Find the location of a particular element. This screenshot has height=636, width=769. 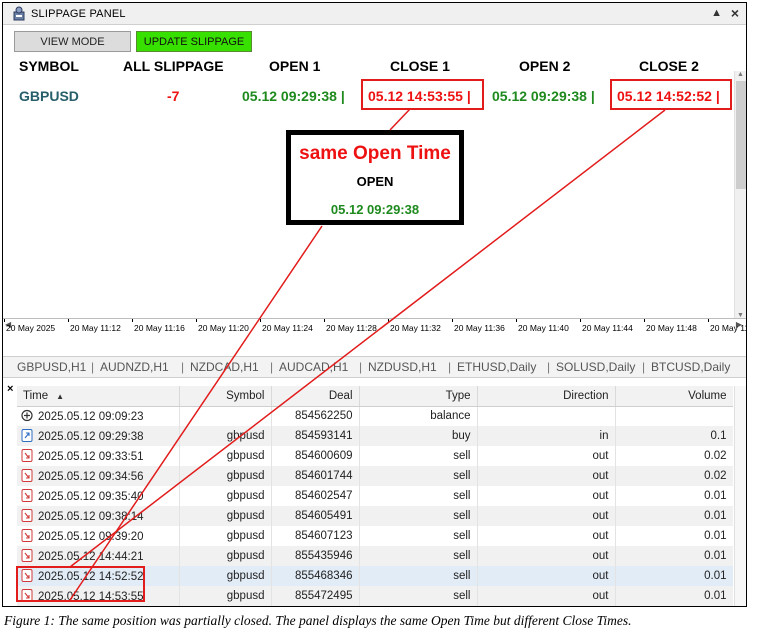

cell-time: 2025.05.12 09:09:23 is located at coordinates (98, 416).